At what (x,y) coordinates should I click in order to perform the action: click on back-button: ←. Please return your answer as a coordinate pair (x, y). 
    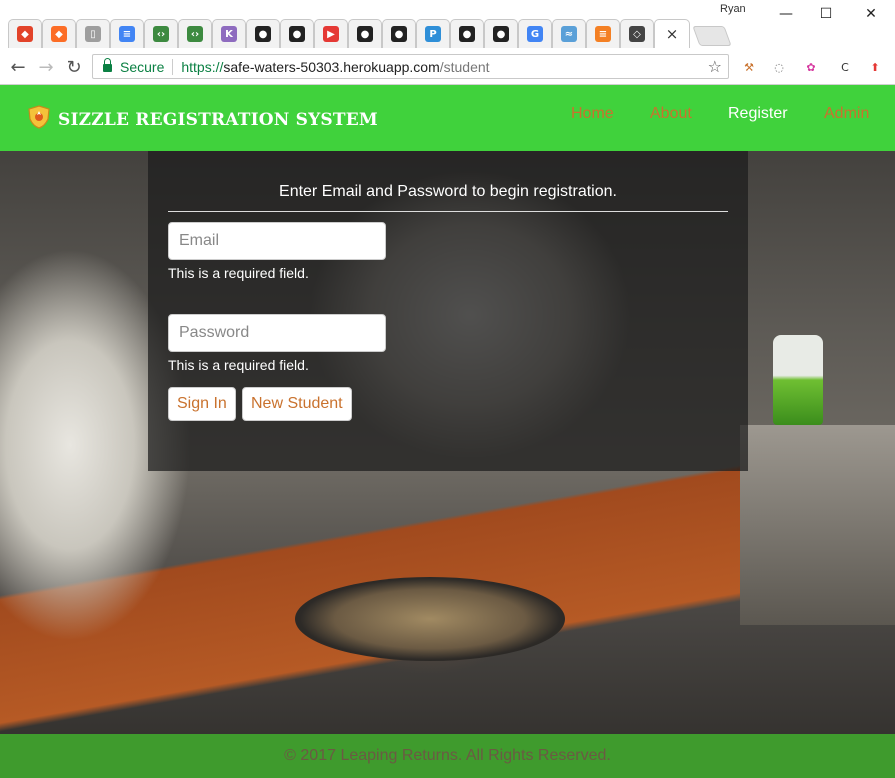
    Looking at the image, I should click on (18, 67).